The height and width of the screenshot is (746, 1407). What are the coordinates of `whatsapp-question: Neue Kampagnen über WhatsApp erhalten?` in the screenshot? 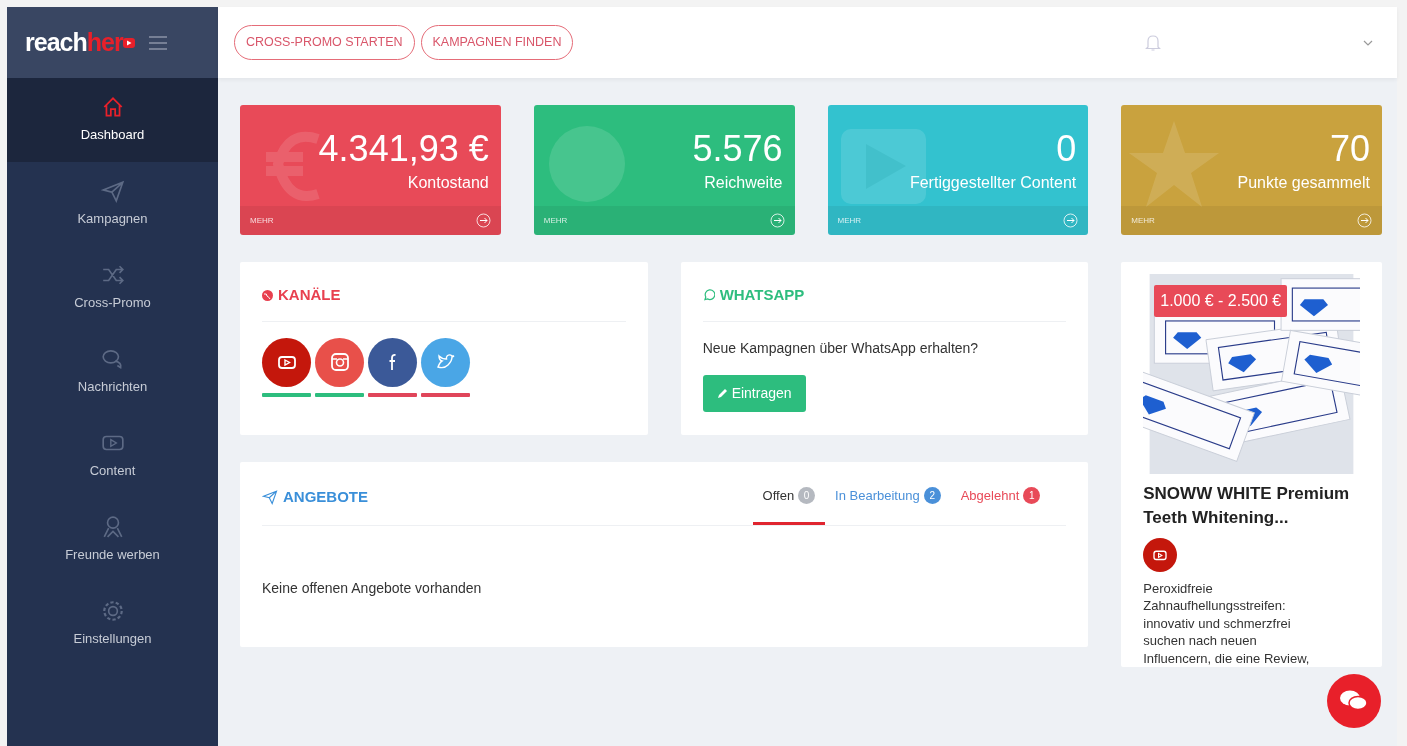 It's located at (841, 348).